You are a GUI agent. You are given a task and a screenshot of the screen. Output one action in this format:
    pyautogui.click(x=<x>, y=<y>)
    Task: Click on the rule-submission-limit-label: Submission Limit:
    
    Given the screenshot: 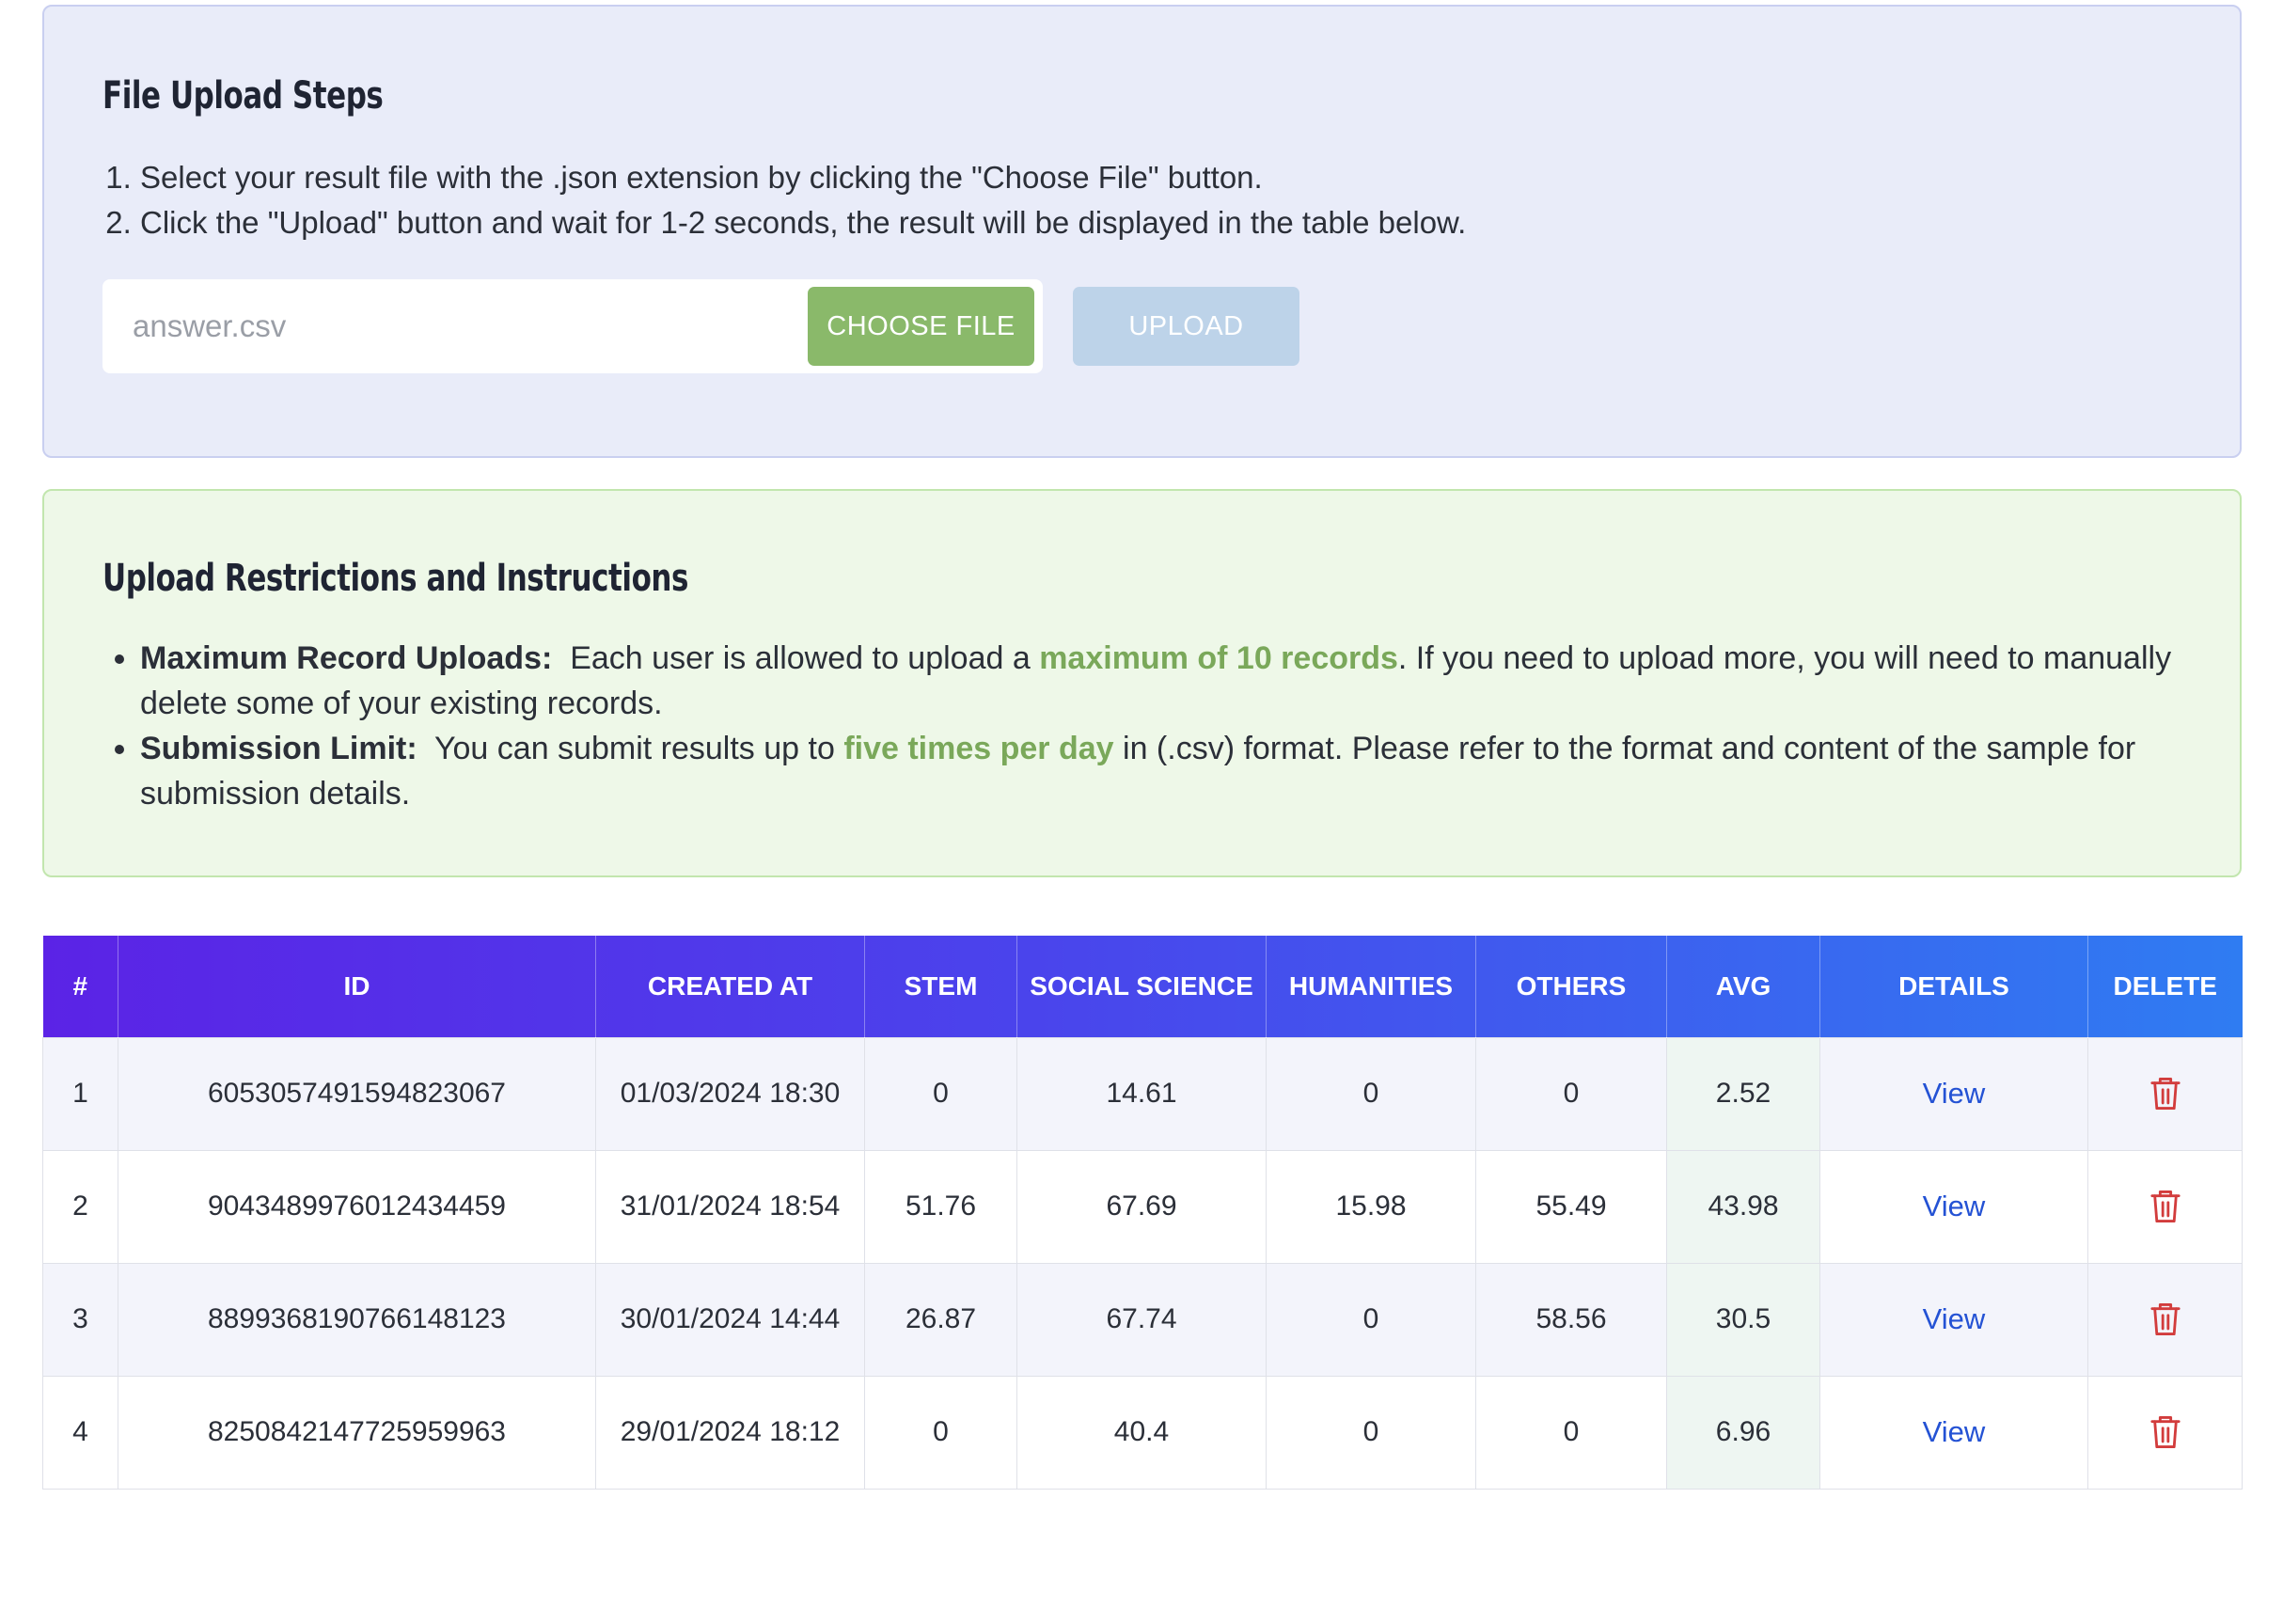 What is the action you would take?
    pyautogui.click(x=278, y=748)
    